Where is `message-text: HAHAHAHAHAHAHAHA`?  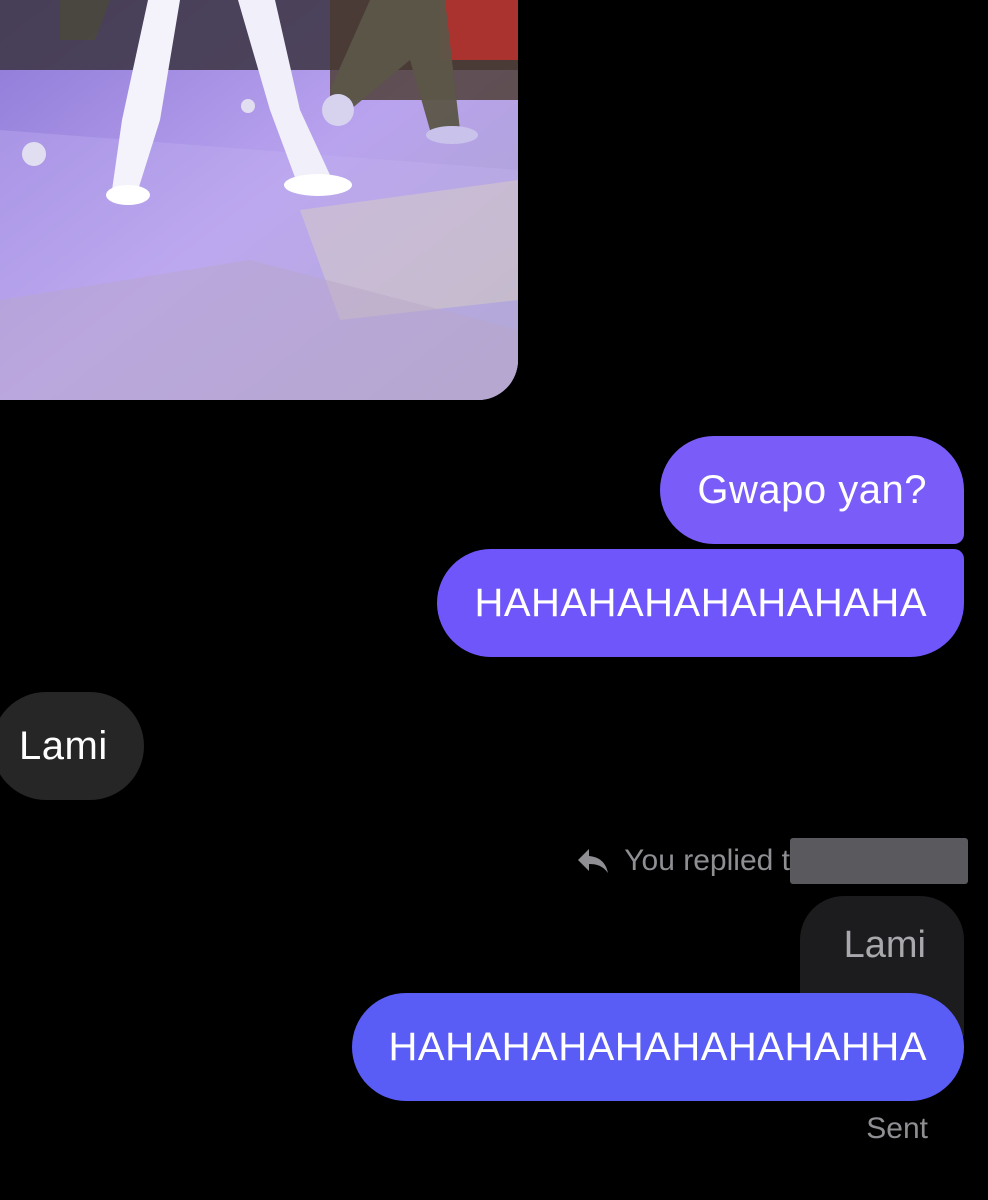 message-text: HAHAHAHAHAHAHAHA is located at coordinates (700, 603).